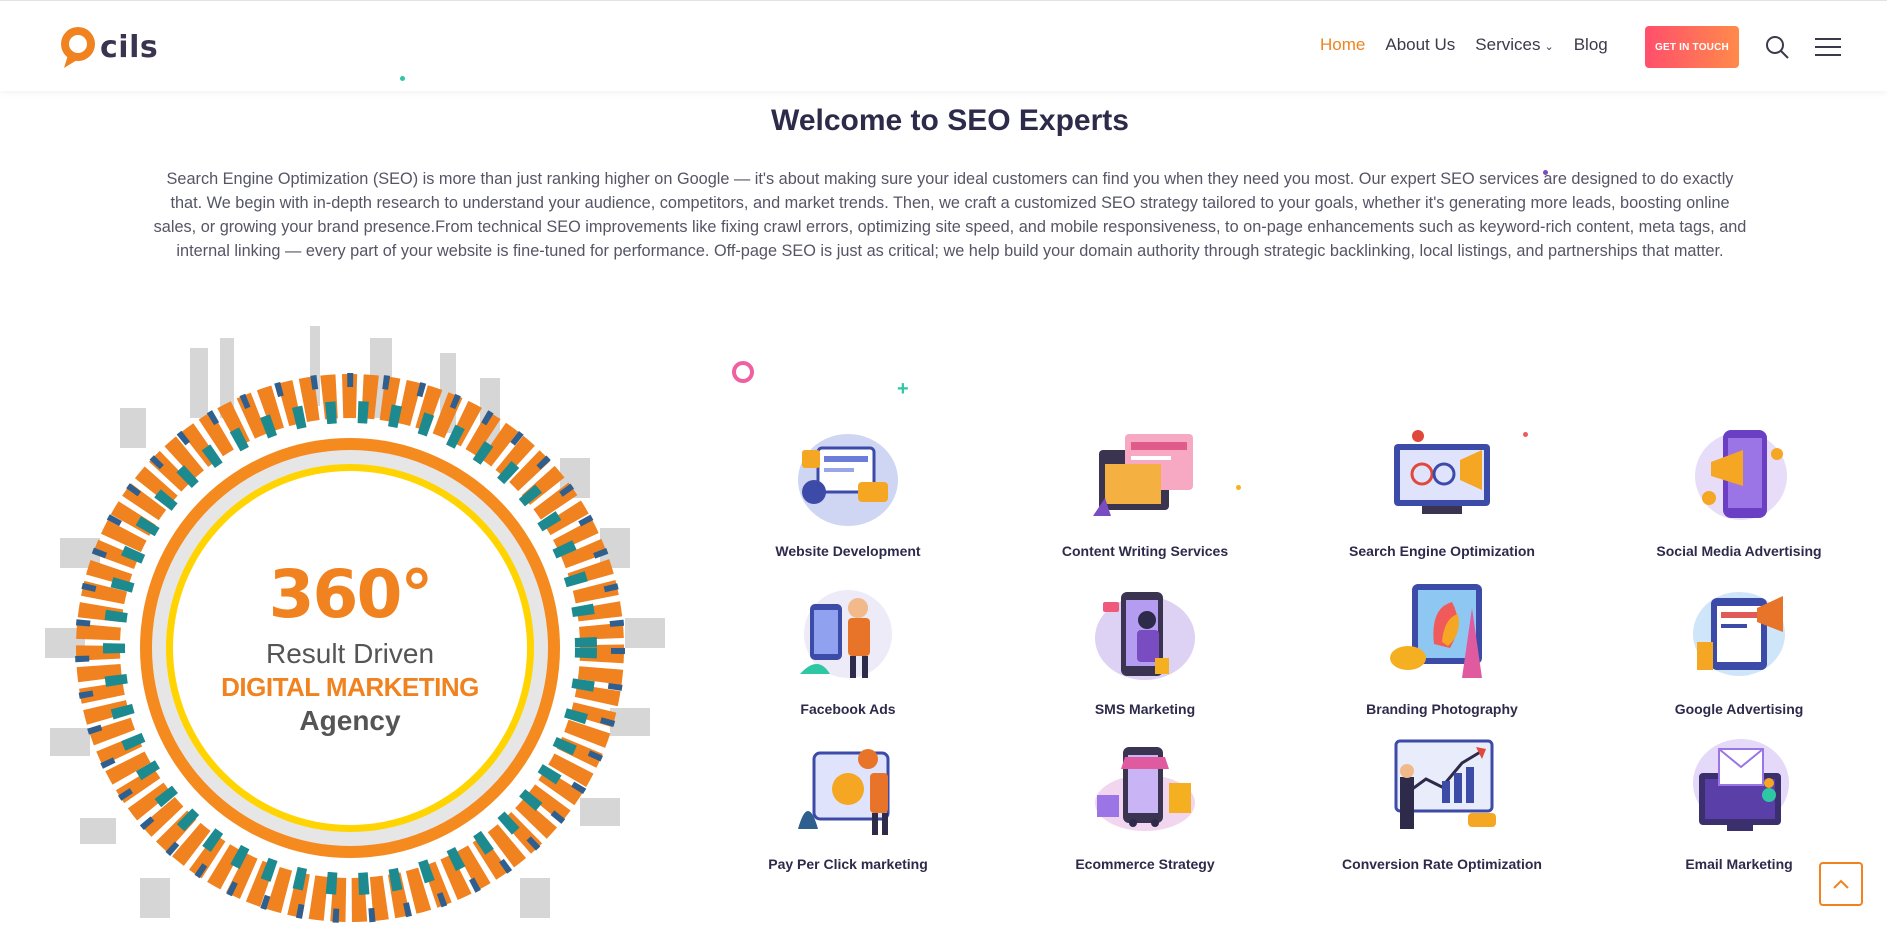 The height and width of the screenshot is (945, 1887). I want to click on service-label: Website Development, so click(848, 551).